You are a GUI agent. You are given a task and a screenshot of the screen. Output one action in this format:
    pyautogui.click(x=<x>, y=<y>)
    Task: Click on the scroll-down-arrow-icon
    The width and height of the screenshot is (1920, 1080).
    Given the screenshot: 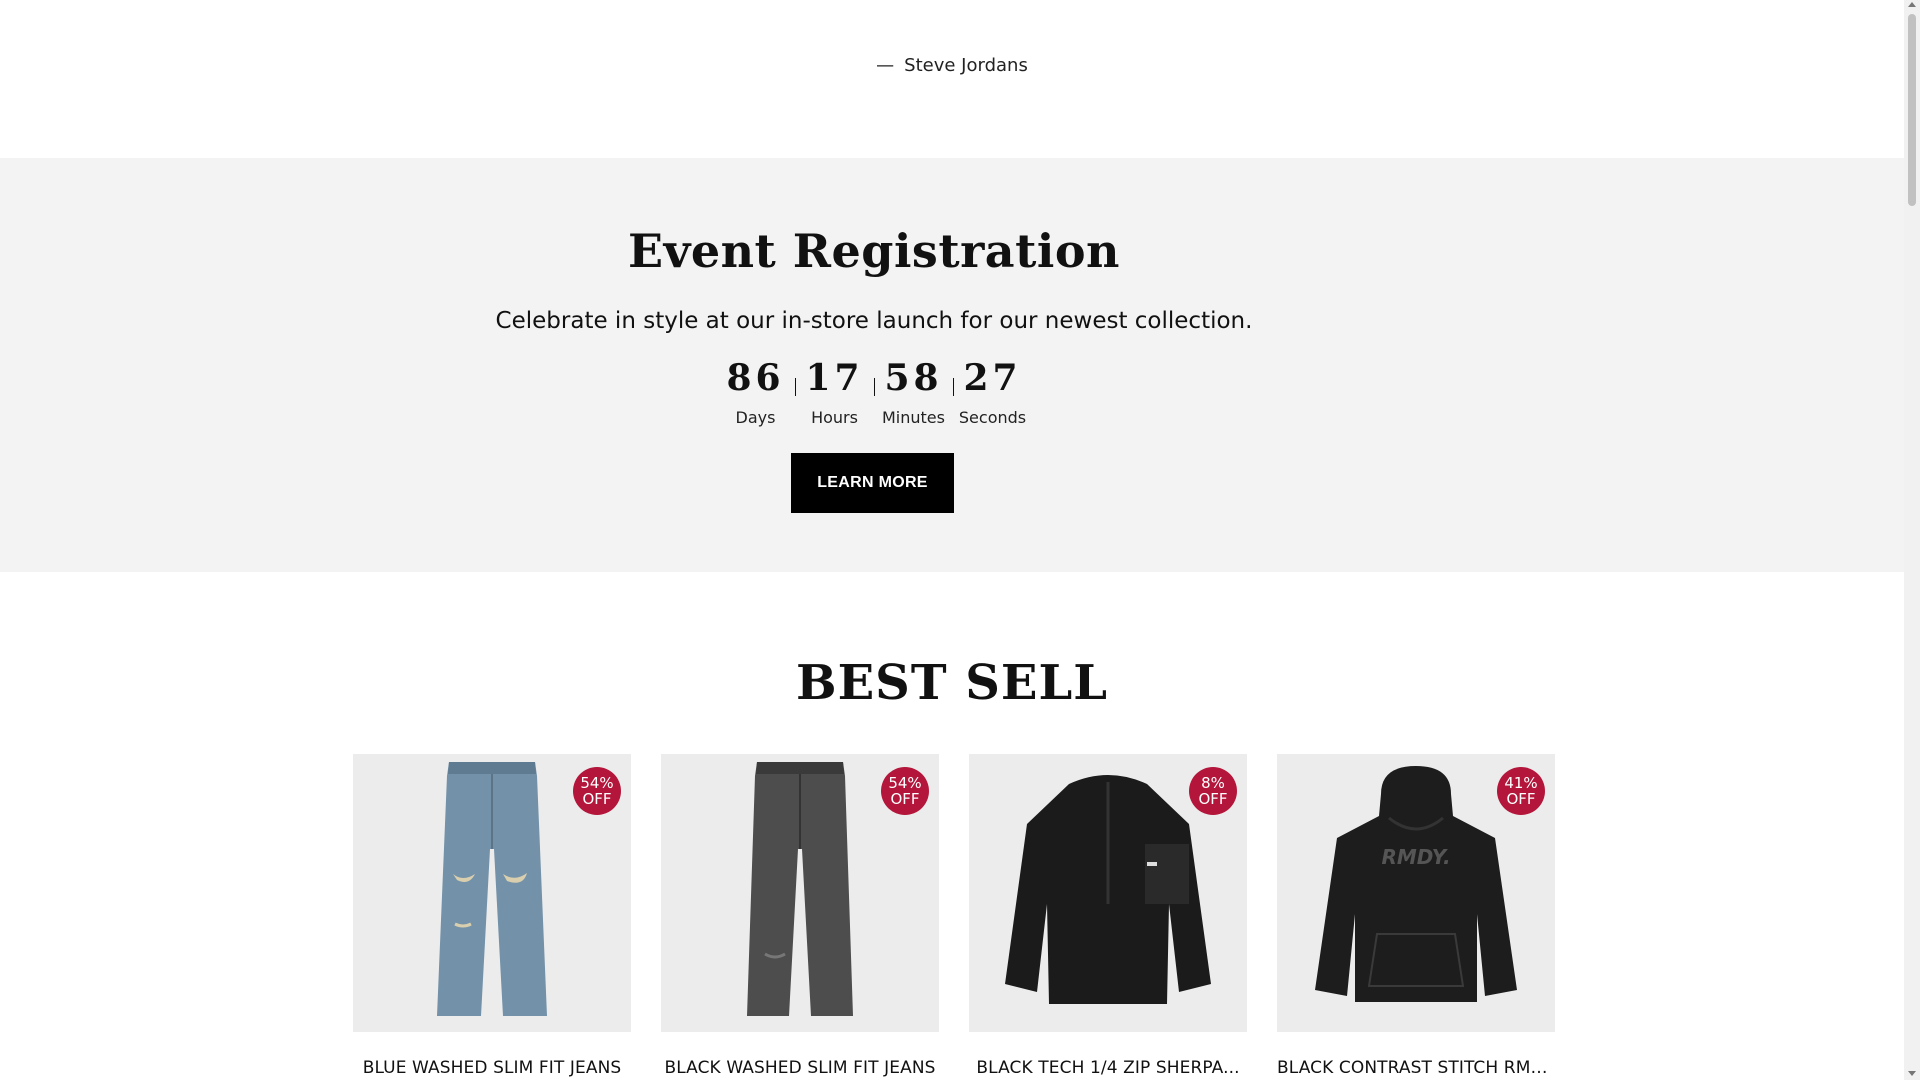 What is the action you would take?
    pyautogui.click(x=1912, y=1073)
    